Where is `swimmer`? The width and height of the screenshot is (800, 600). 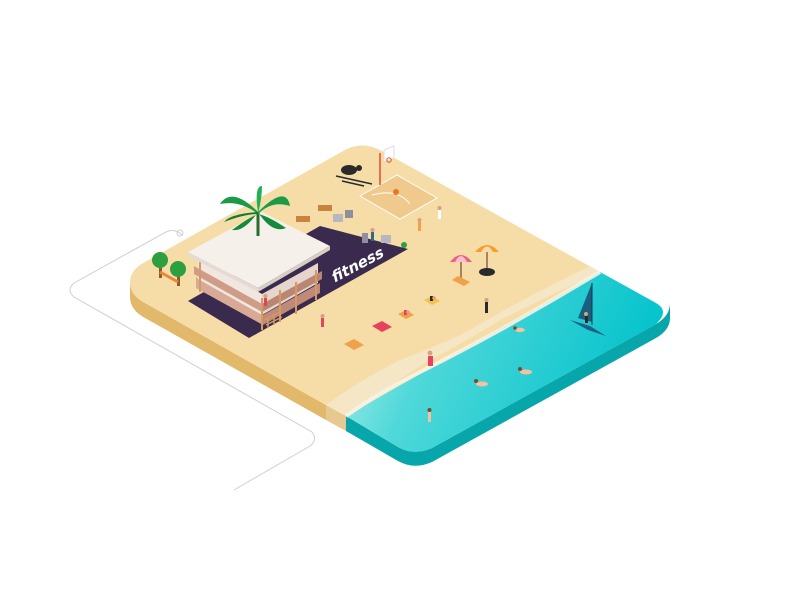 swimmer is located at coordinates (429, 415).